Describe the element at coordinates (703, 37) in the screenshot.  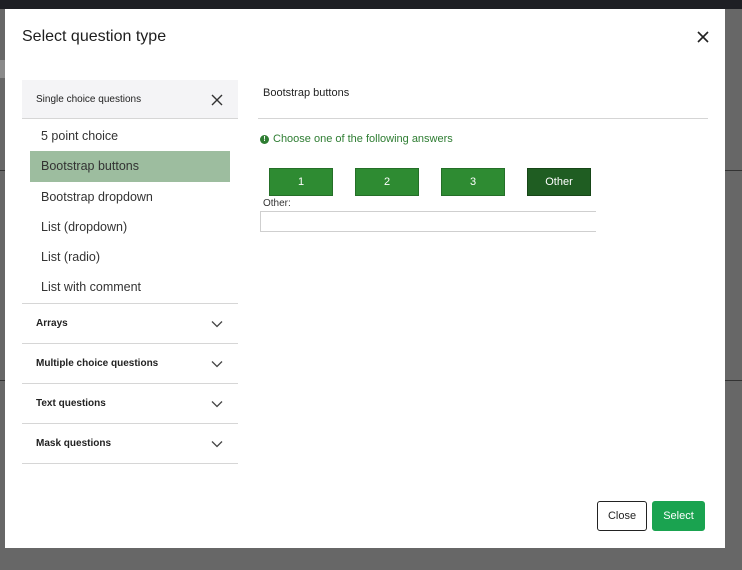
I see `close-icon` at that location.